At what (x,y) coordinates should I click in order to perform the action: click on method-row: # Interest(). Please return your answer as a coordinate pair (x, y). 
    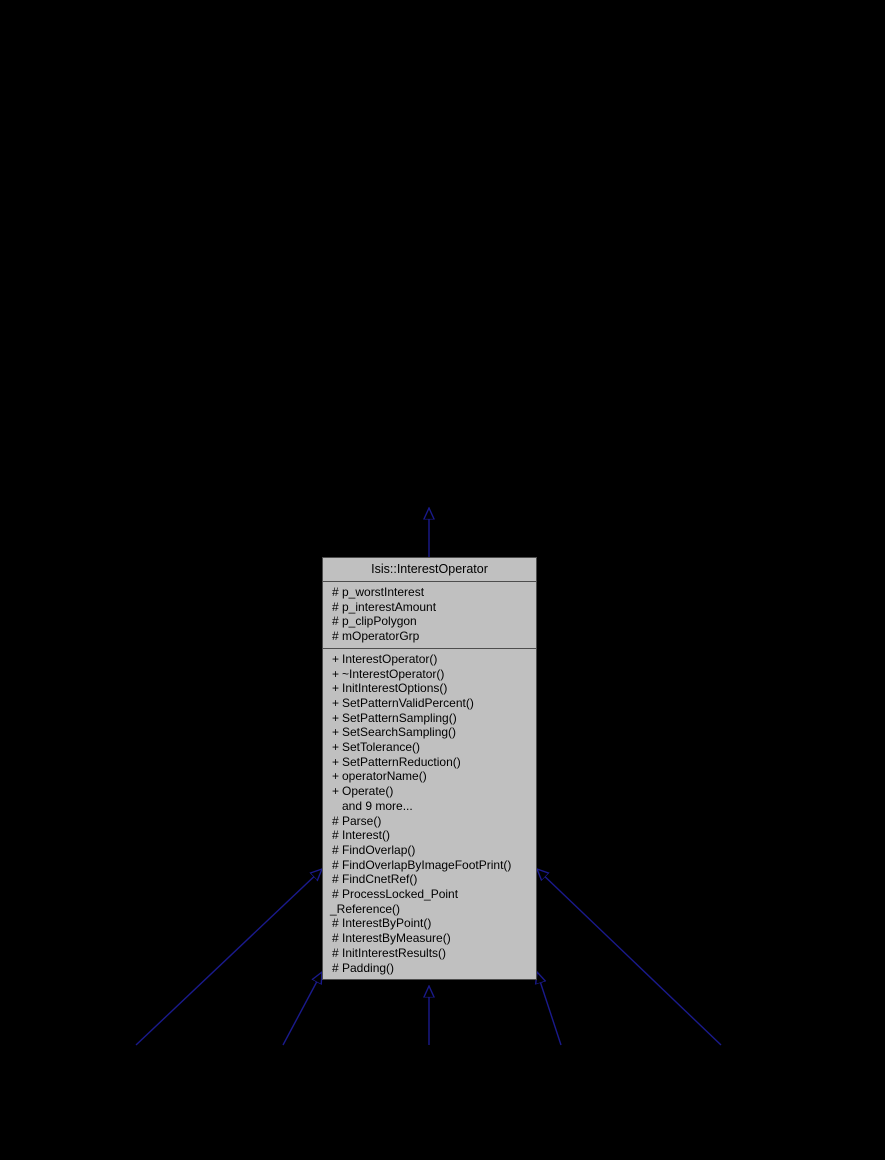
    Looking at the image, I should click on (429, 835).